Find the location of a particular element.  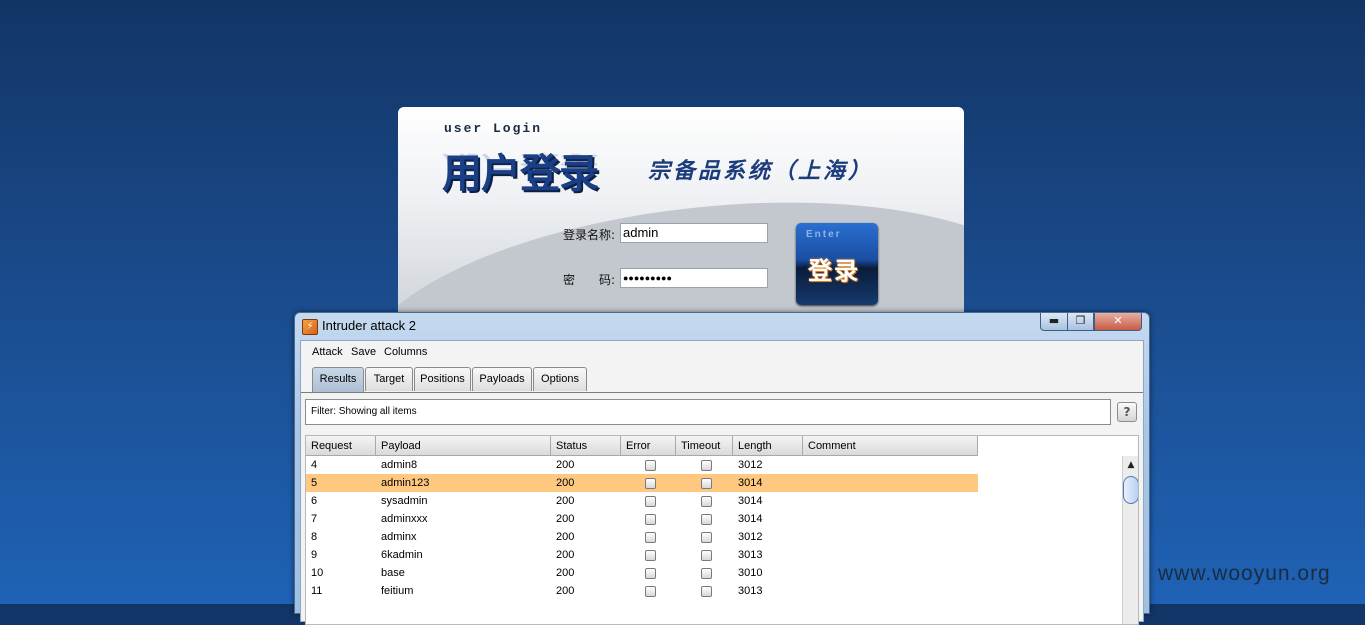

column-header-error: Error is located at coordinates (648, 446).